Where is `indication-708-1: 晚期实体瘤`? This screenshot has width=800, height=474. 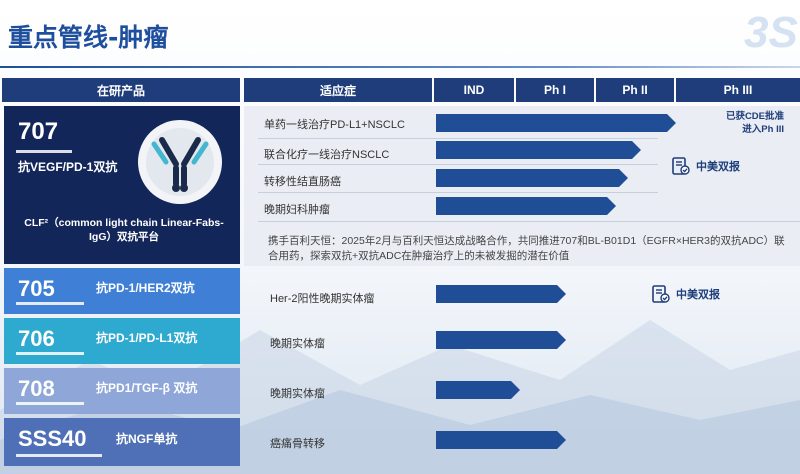 indication-708-1: 晚期实体瘤 is located at coordinates (297, 394).